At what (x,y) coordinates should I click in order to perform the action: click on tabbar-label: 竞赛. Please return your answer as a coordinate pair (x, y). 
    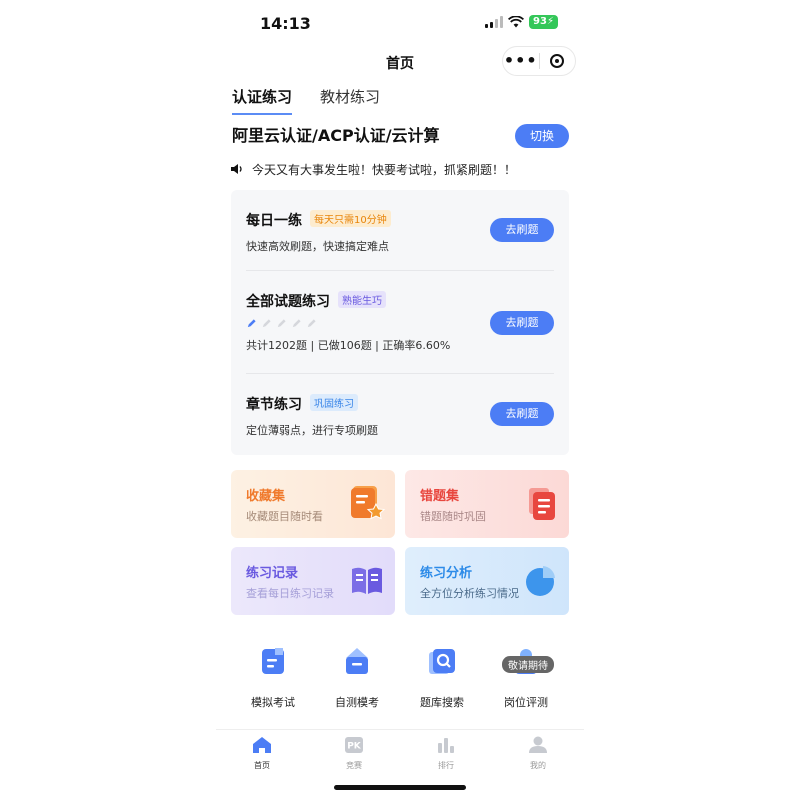
    Looking at the image, I should click on (354, 765).